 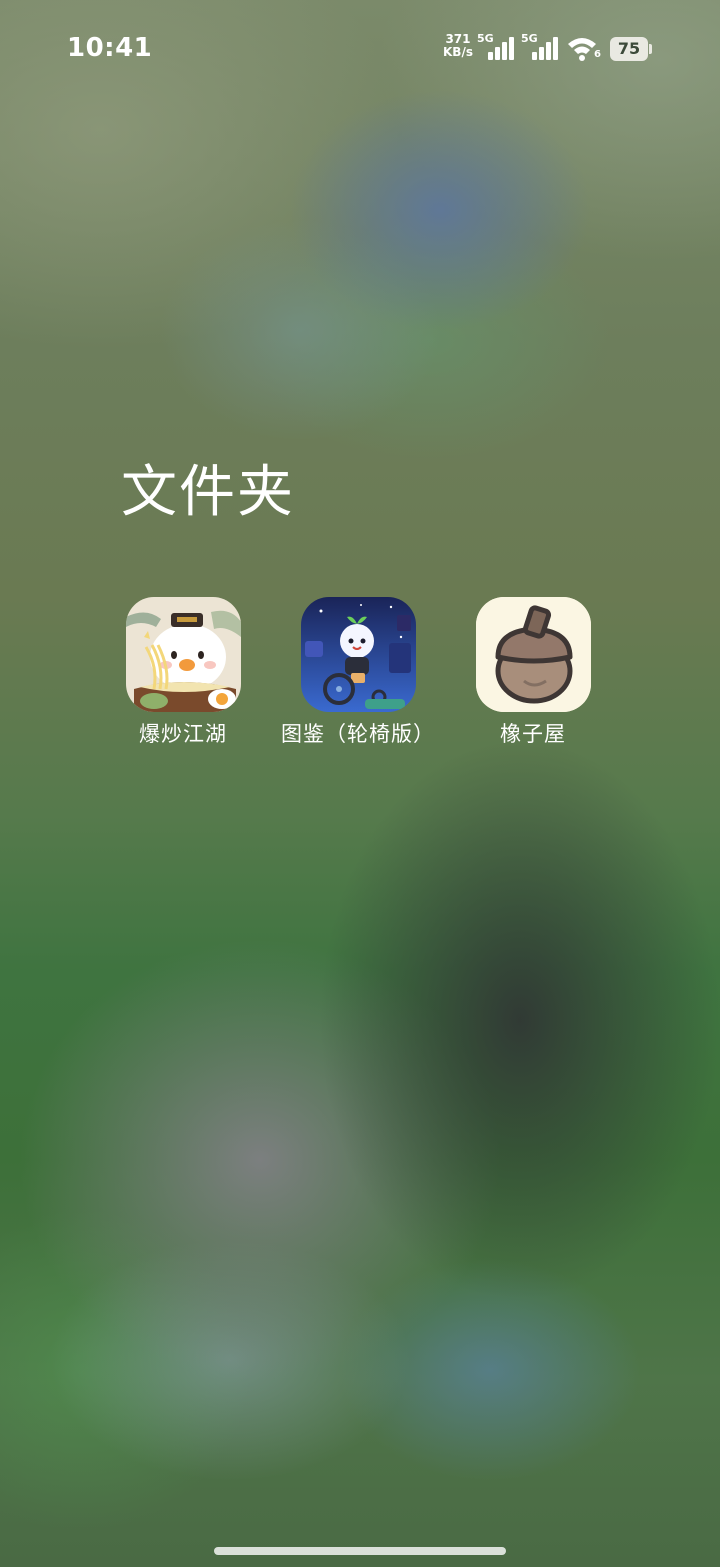 I want to click on app-label: 图鉴（轮椅版）, so click(x=358, y=734).